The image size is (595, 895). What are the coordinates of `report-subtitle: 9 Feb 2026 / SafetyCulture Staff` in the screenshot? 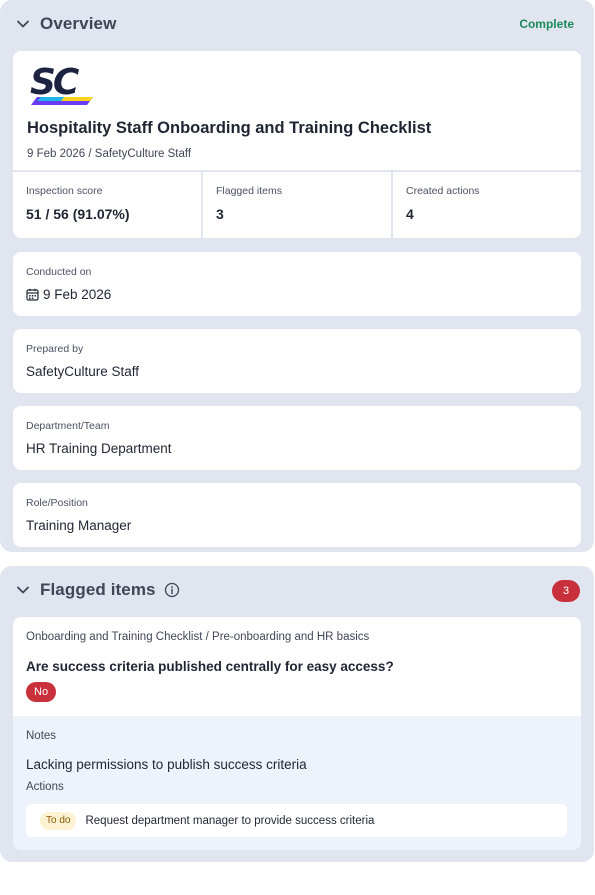 It's located at (109, 154).